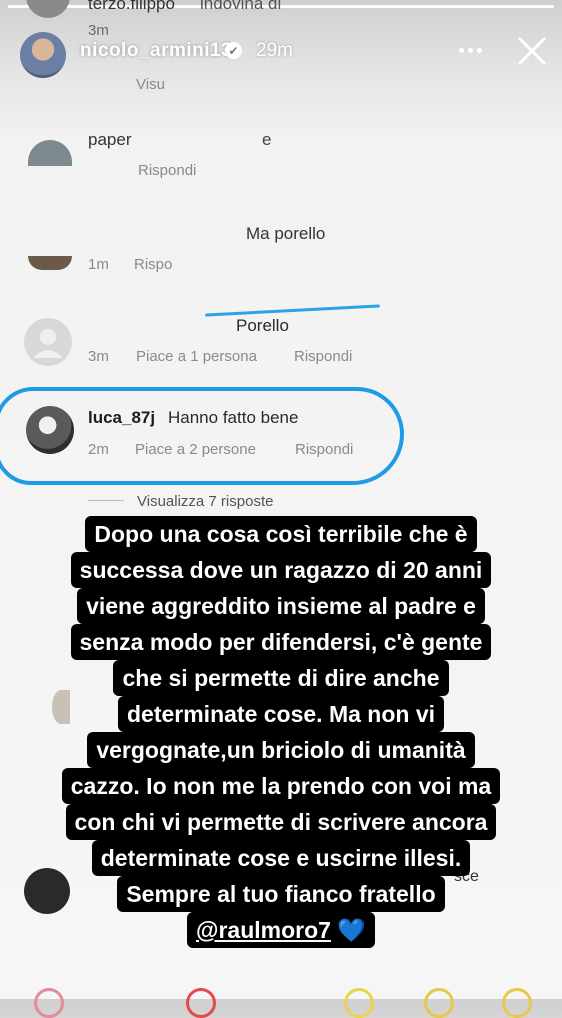  Describe the element at coordinates (150, 84) in the screenshot. I see `comment-text: Visu` at that location.